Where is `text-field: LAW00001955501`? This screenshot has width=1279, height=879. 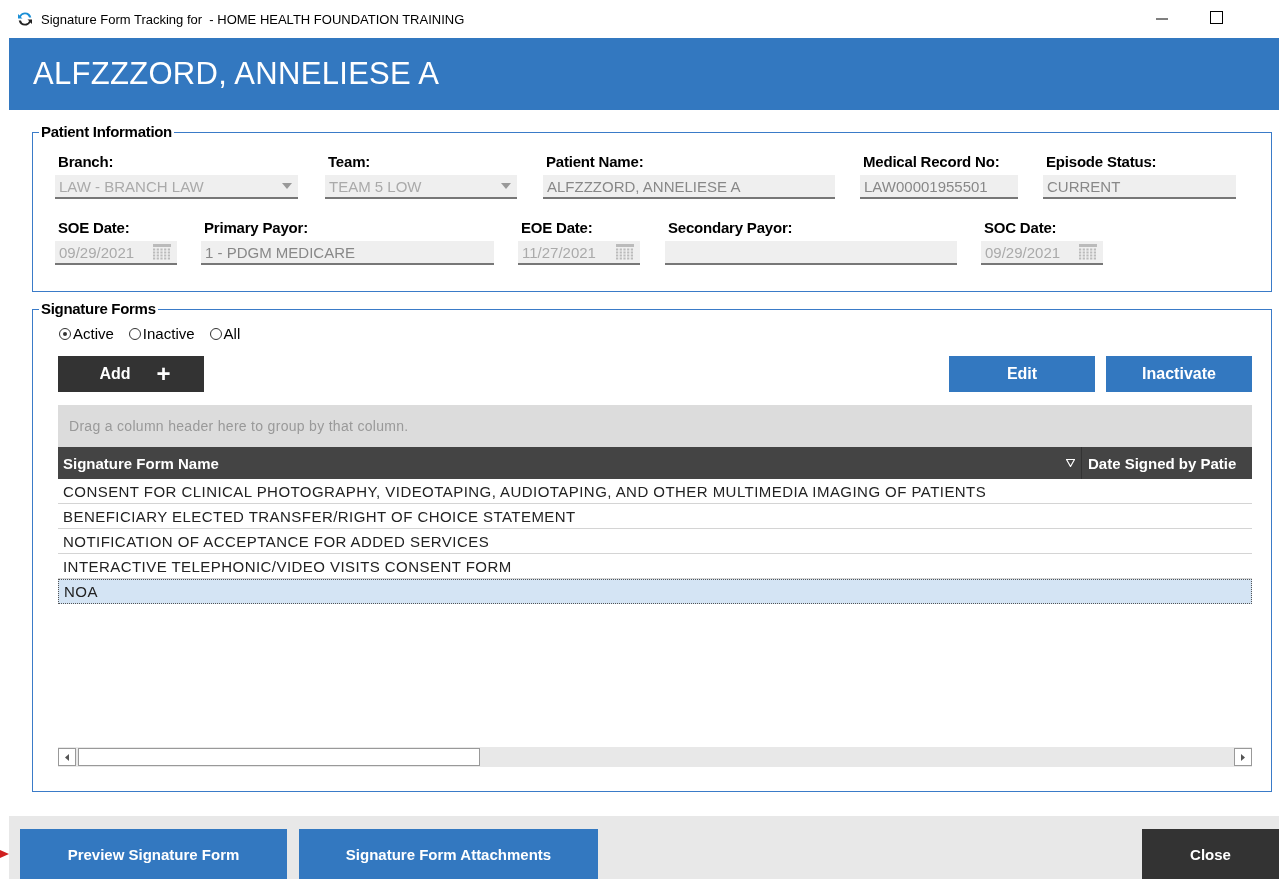
text-field: LAW00001955501 is located at coordinates (939, 187).